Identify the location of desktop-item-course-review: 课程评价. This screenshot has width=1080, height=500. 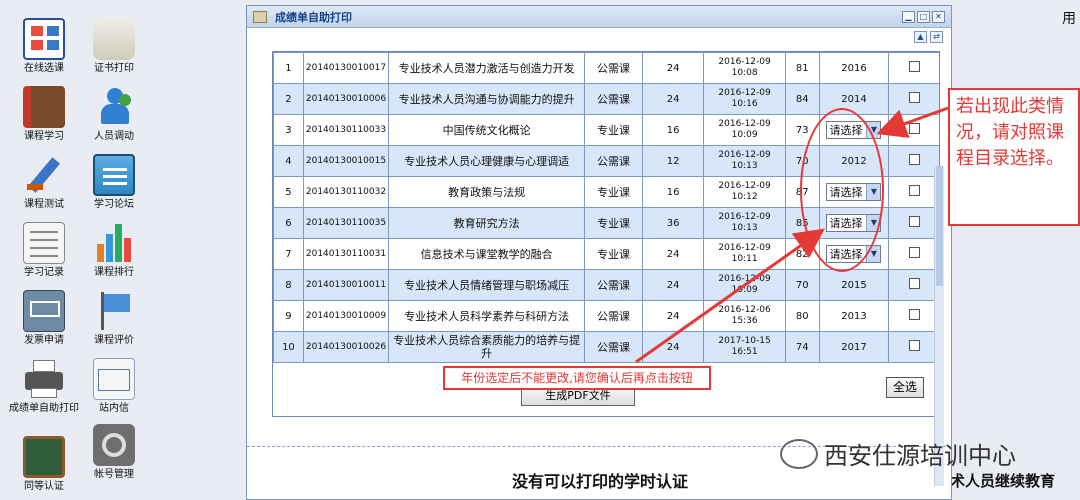
(114, 318).